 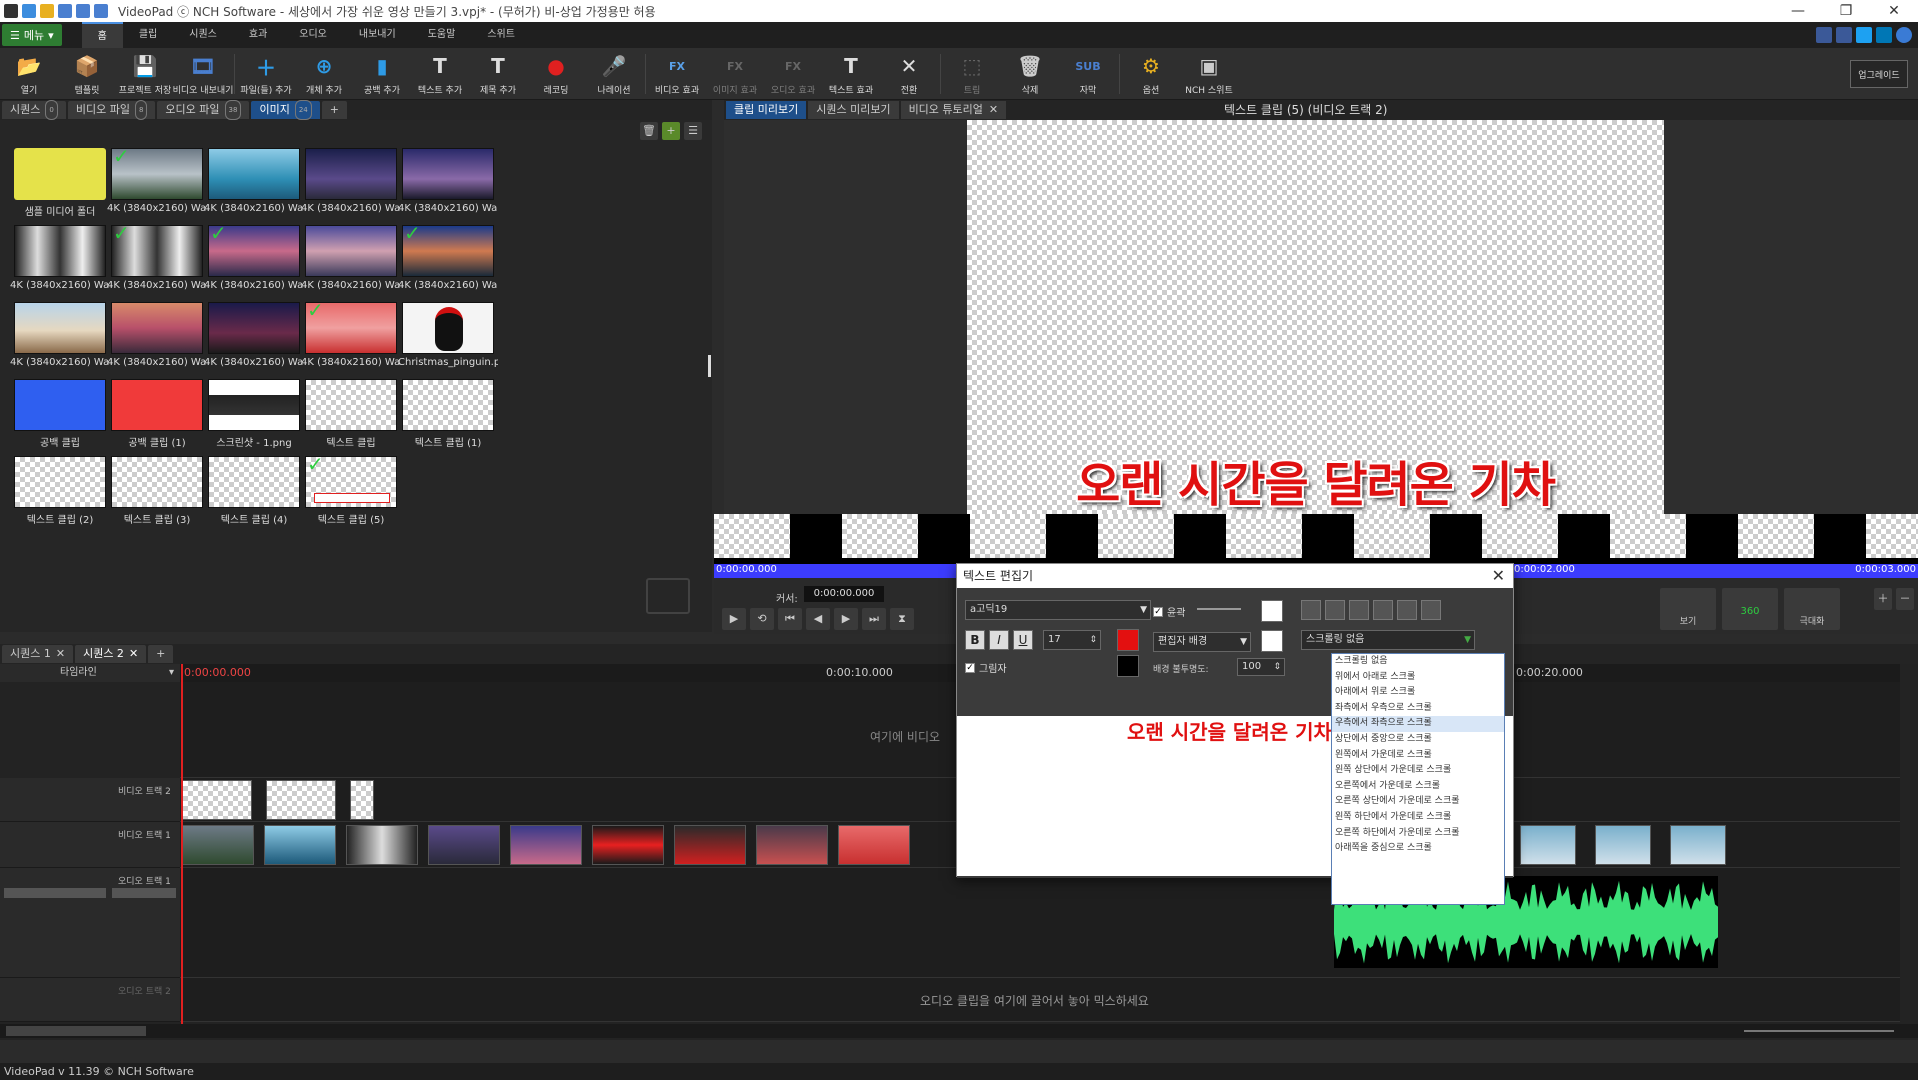 What do you see at coordinates (60, 190) in the screenshot?
I see `media-folder: 샘플 미디어 폴더` at bounding box center [60, 190].